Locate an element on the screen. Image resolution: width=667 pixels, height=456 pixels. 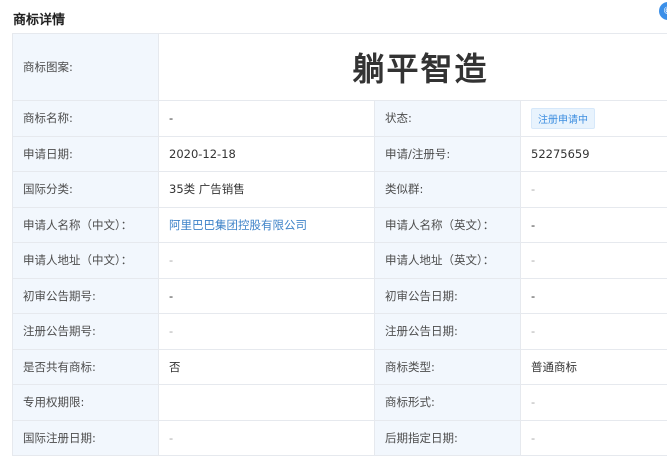
table-row: 申请日期: 2020-12-18 申请/注册号: 52275659 is located at coordinates (340, 154).